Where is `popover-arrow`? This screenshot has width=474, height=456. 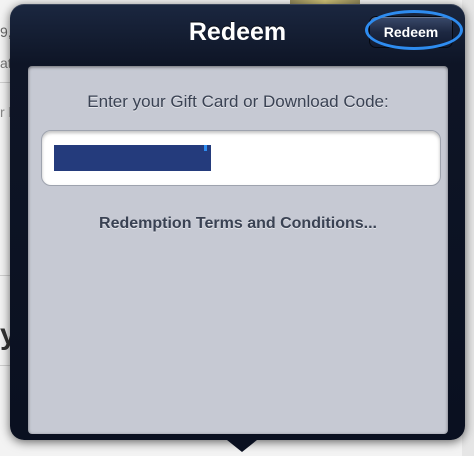
popover-arrow is located at coordinates (242, 444).